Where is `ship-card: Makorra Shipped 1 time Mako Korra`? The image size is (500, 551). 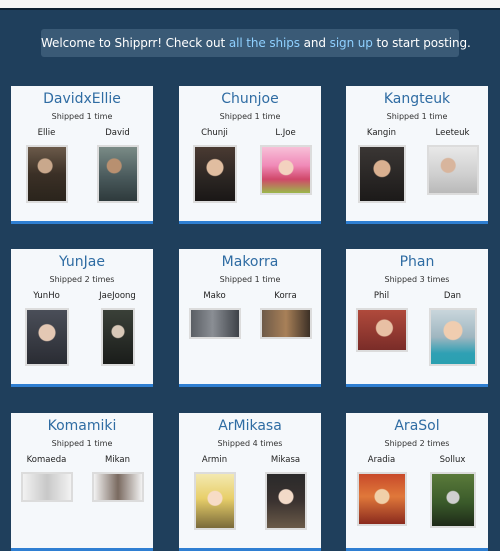
ship-card: Makorra Shipped 1 time Mako Korra is located at coordinates (250, 318).